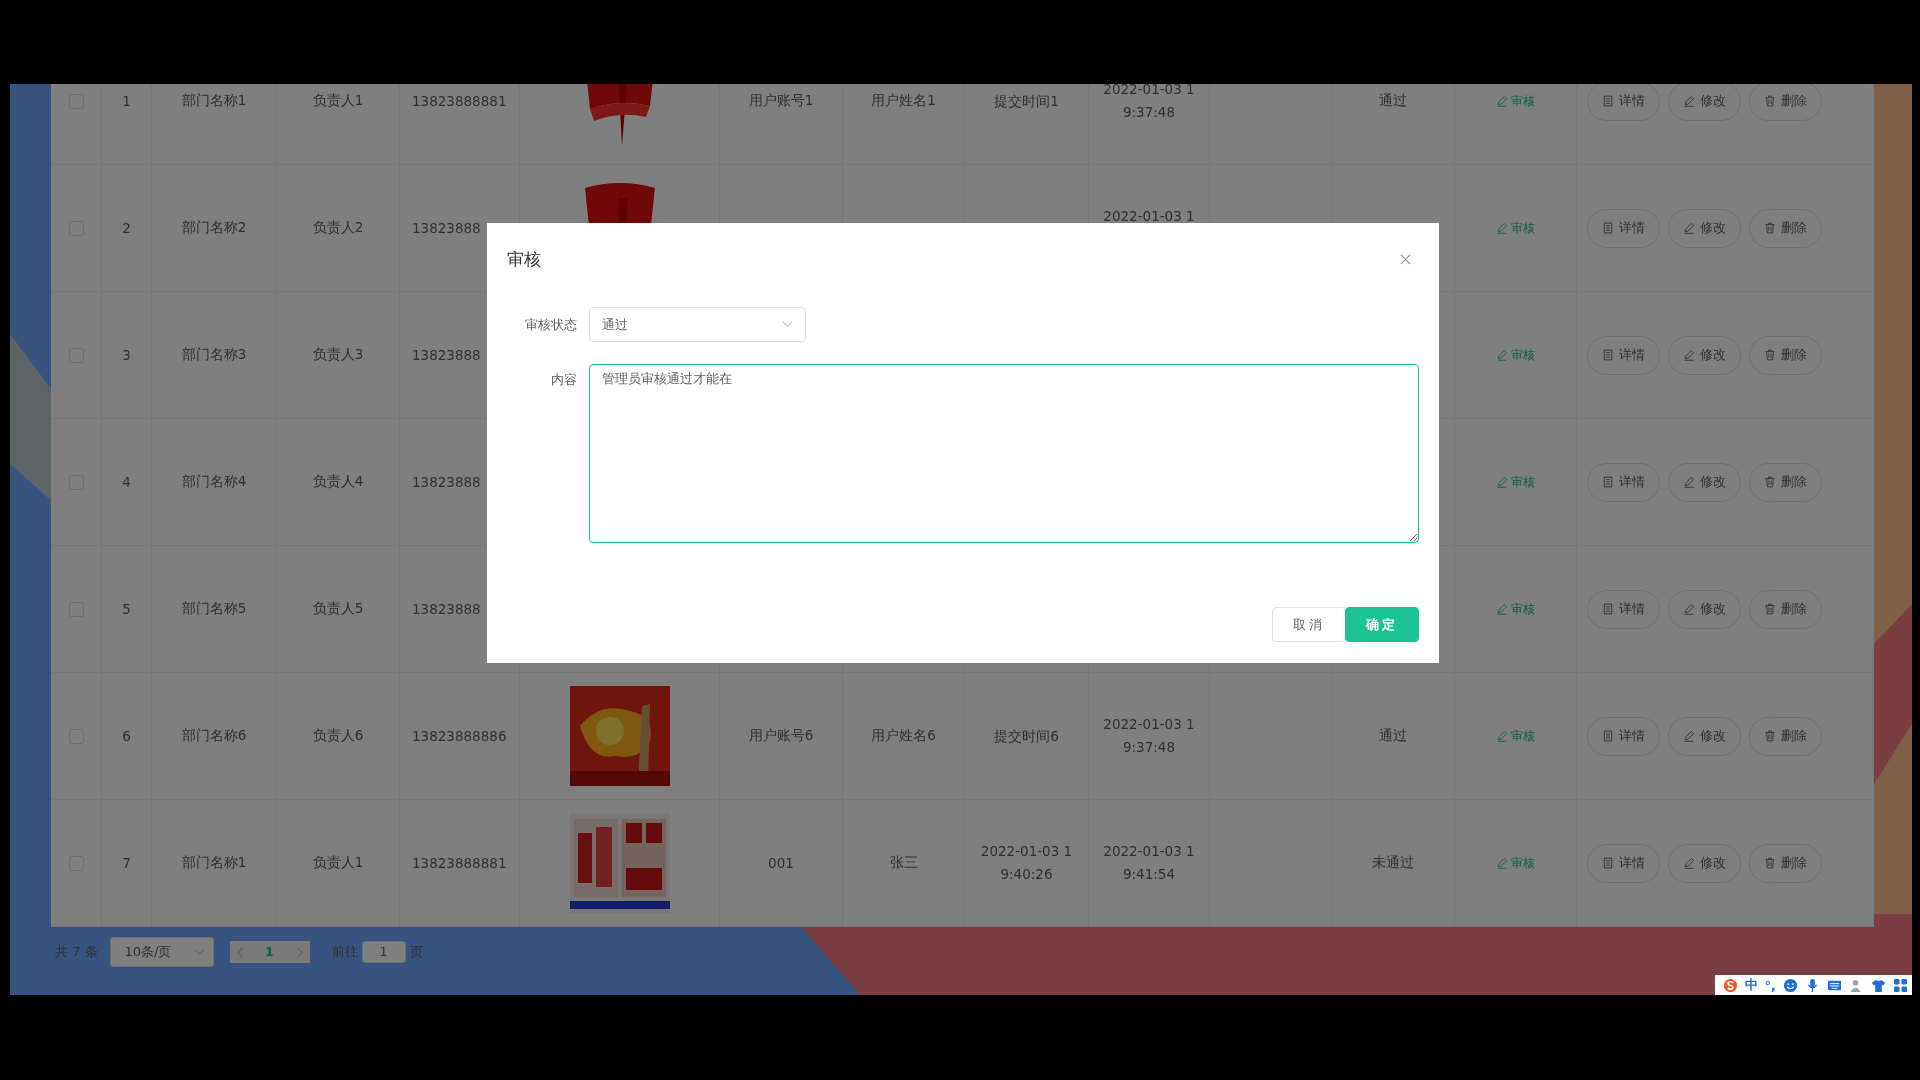  I want to click on table-cell: 部门名称6, so click(214, 736).